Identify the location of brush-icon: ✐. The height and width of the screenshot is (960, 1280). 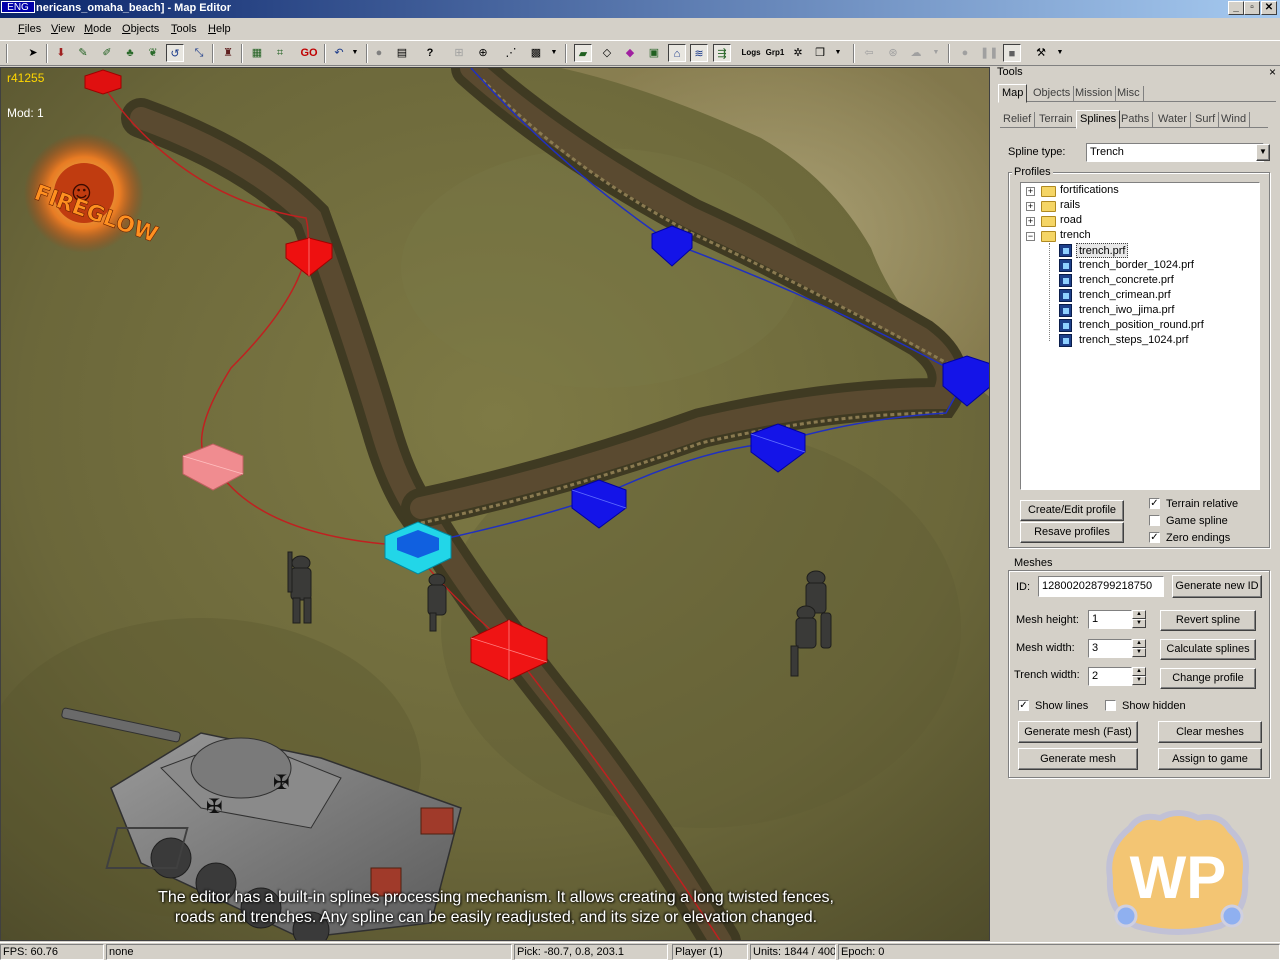
(107, 53).